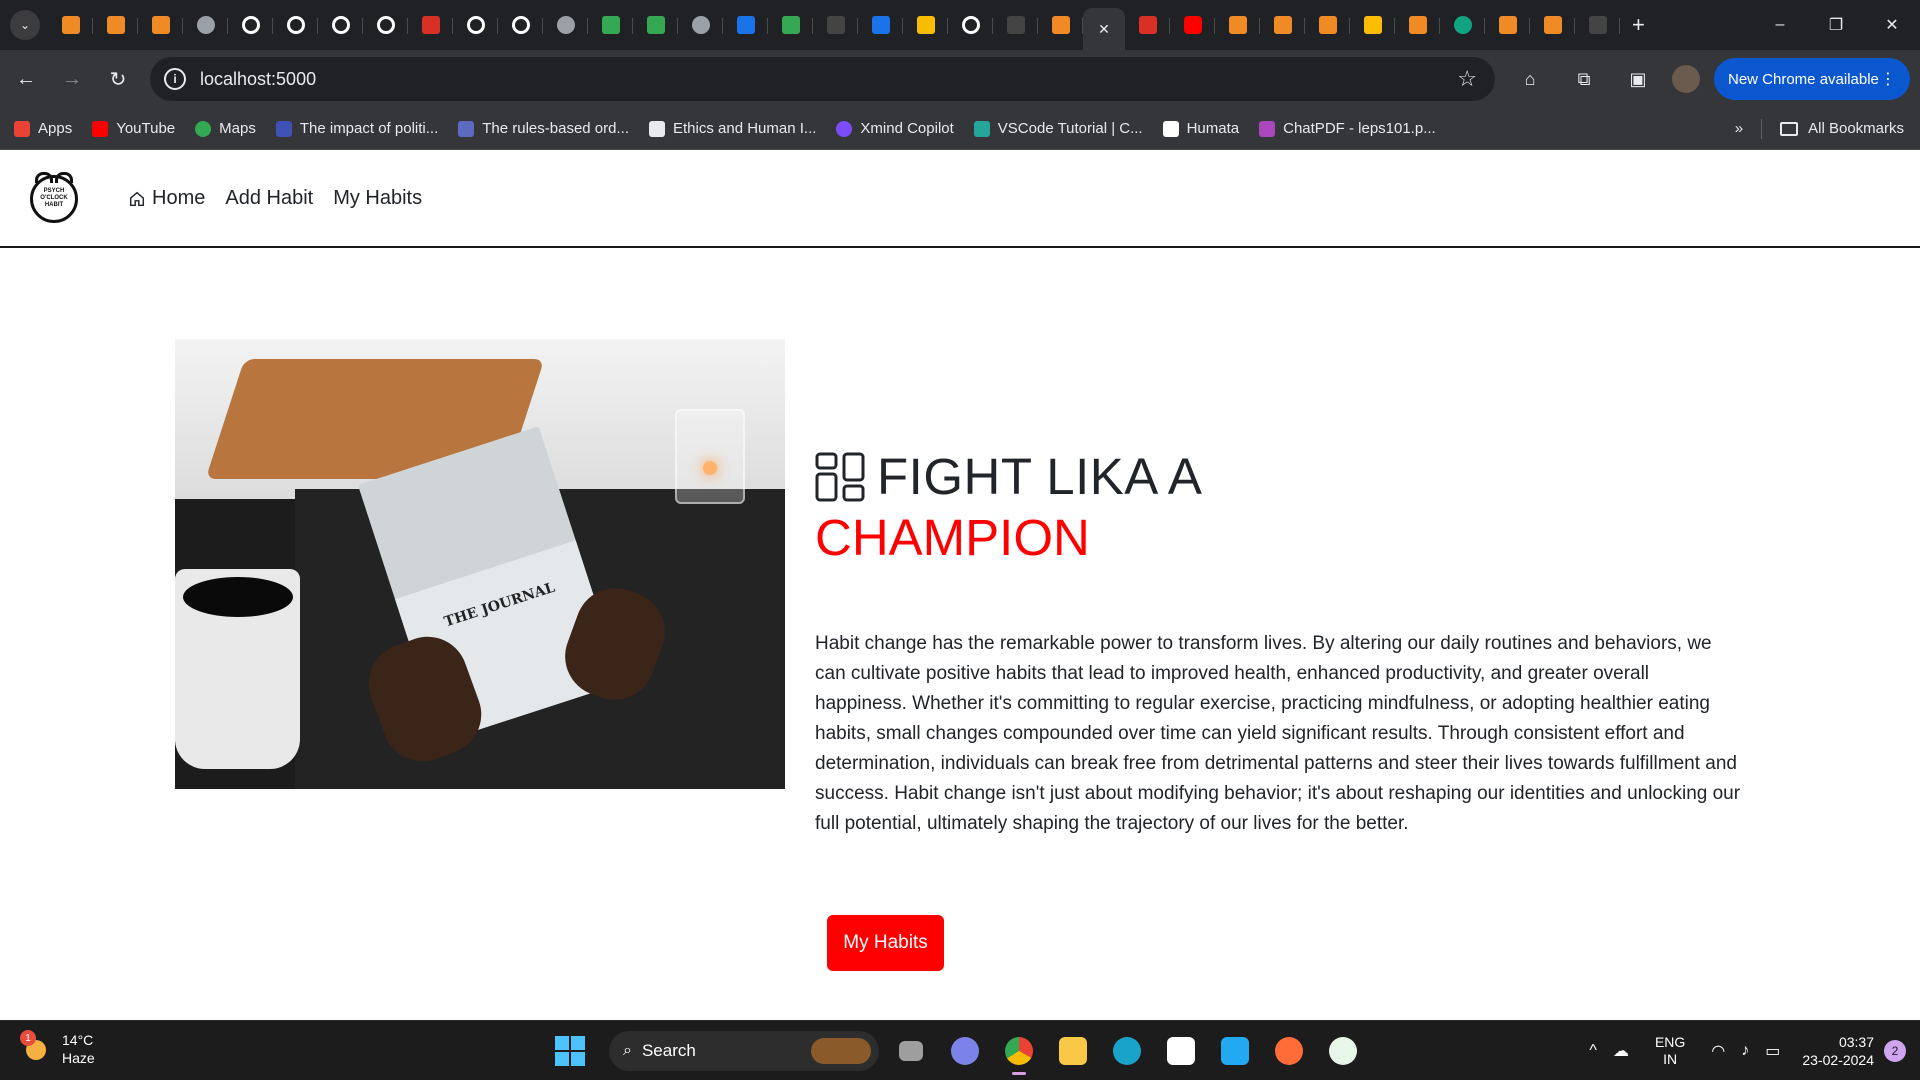 Image resolution: width=1920 pixels, height=1081 pixels. Describe the element at coordinates (1780, 25) in the screenshot. I see `minimize-button: –` at that location.